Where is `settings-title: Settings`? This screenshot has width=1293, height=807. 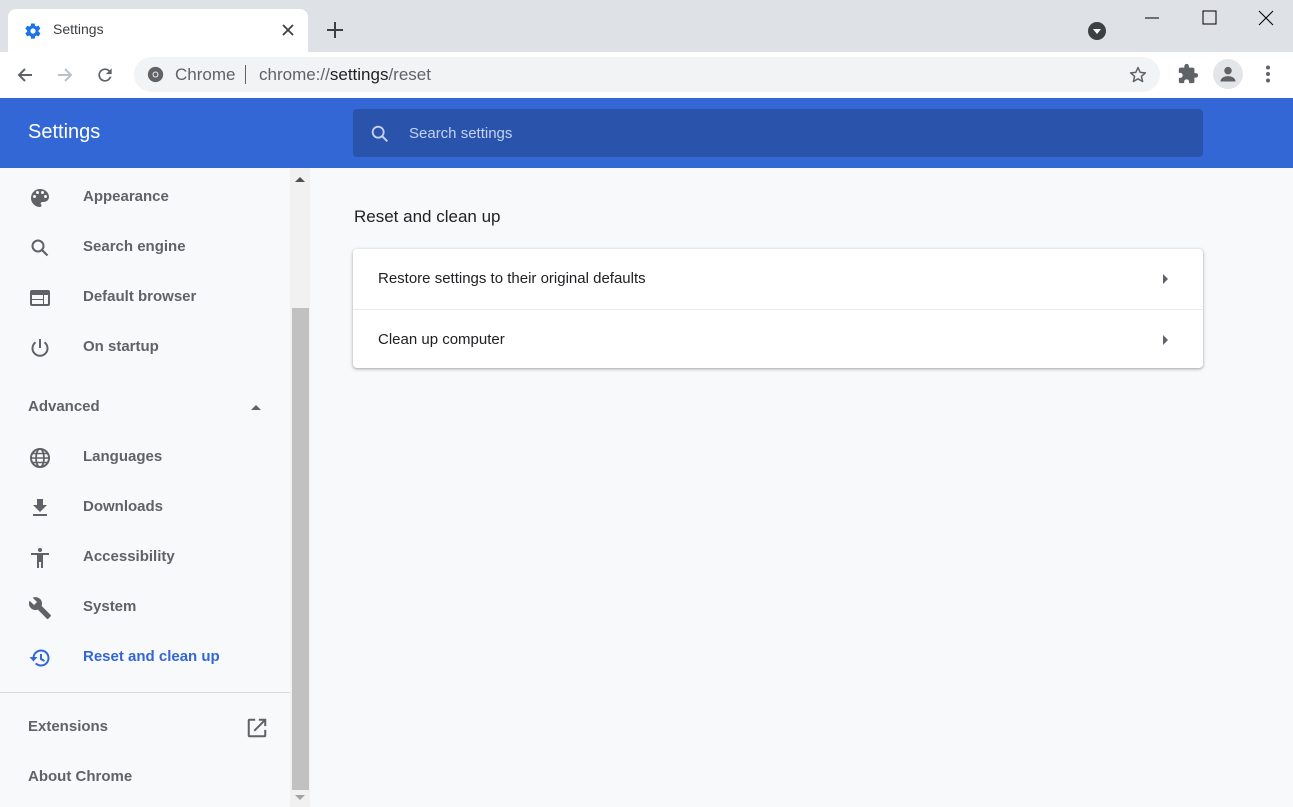 settings-title: Settings is located at coordinates (64, 132).